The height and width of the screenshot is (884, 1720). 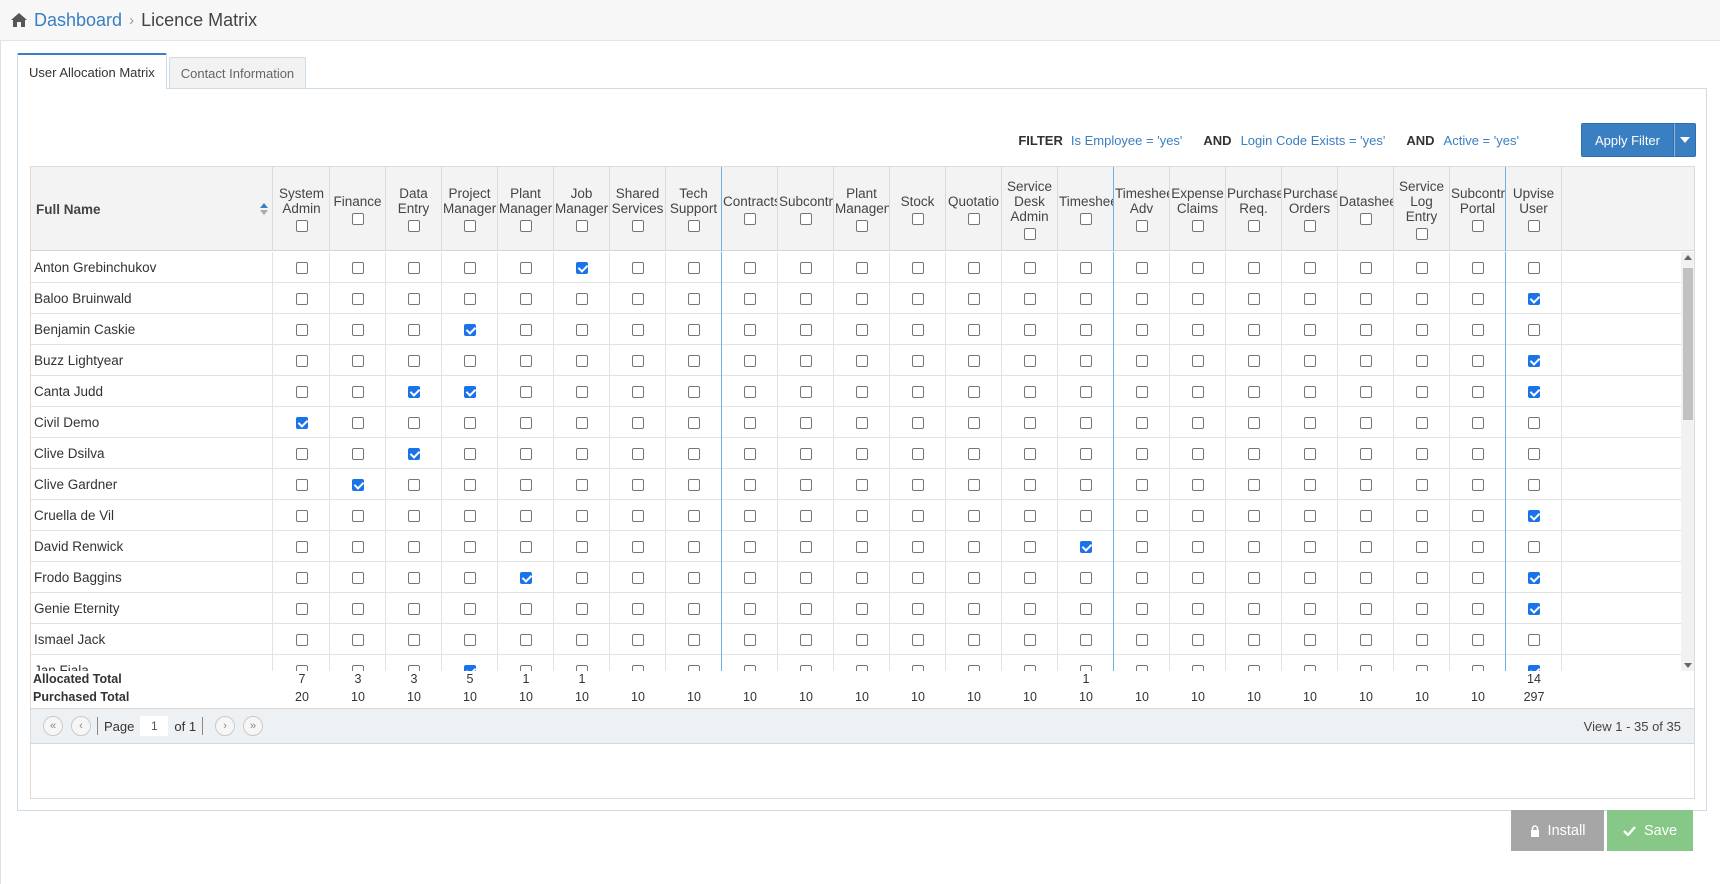 I want to click on first-page-icon: «, so click(x=53, y=726).